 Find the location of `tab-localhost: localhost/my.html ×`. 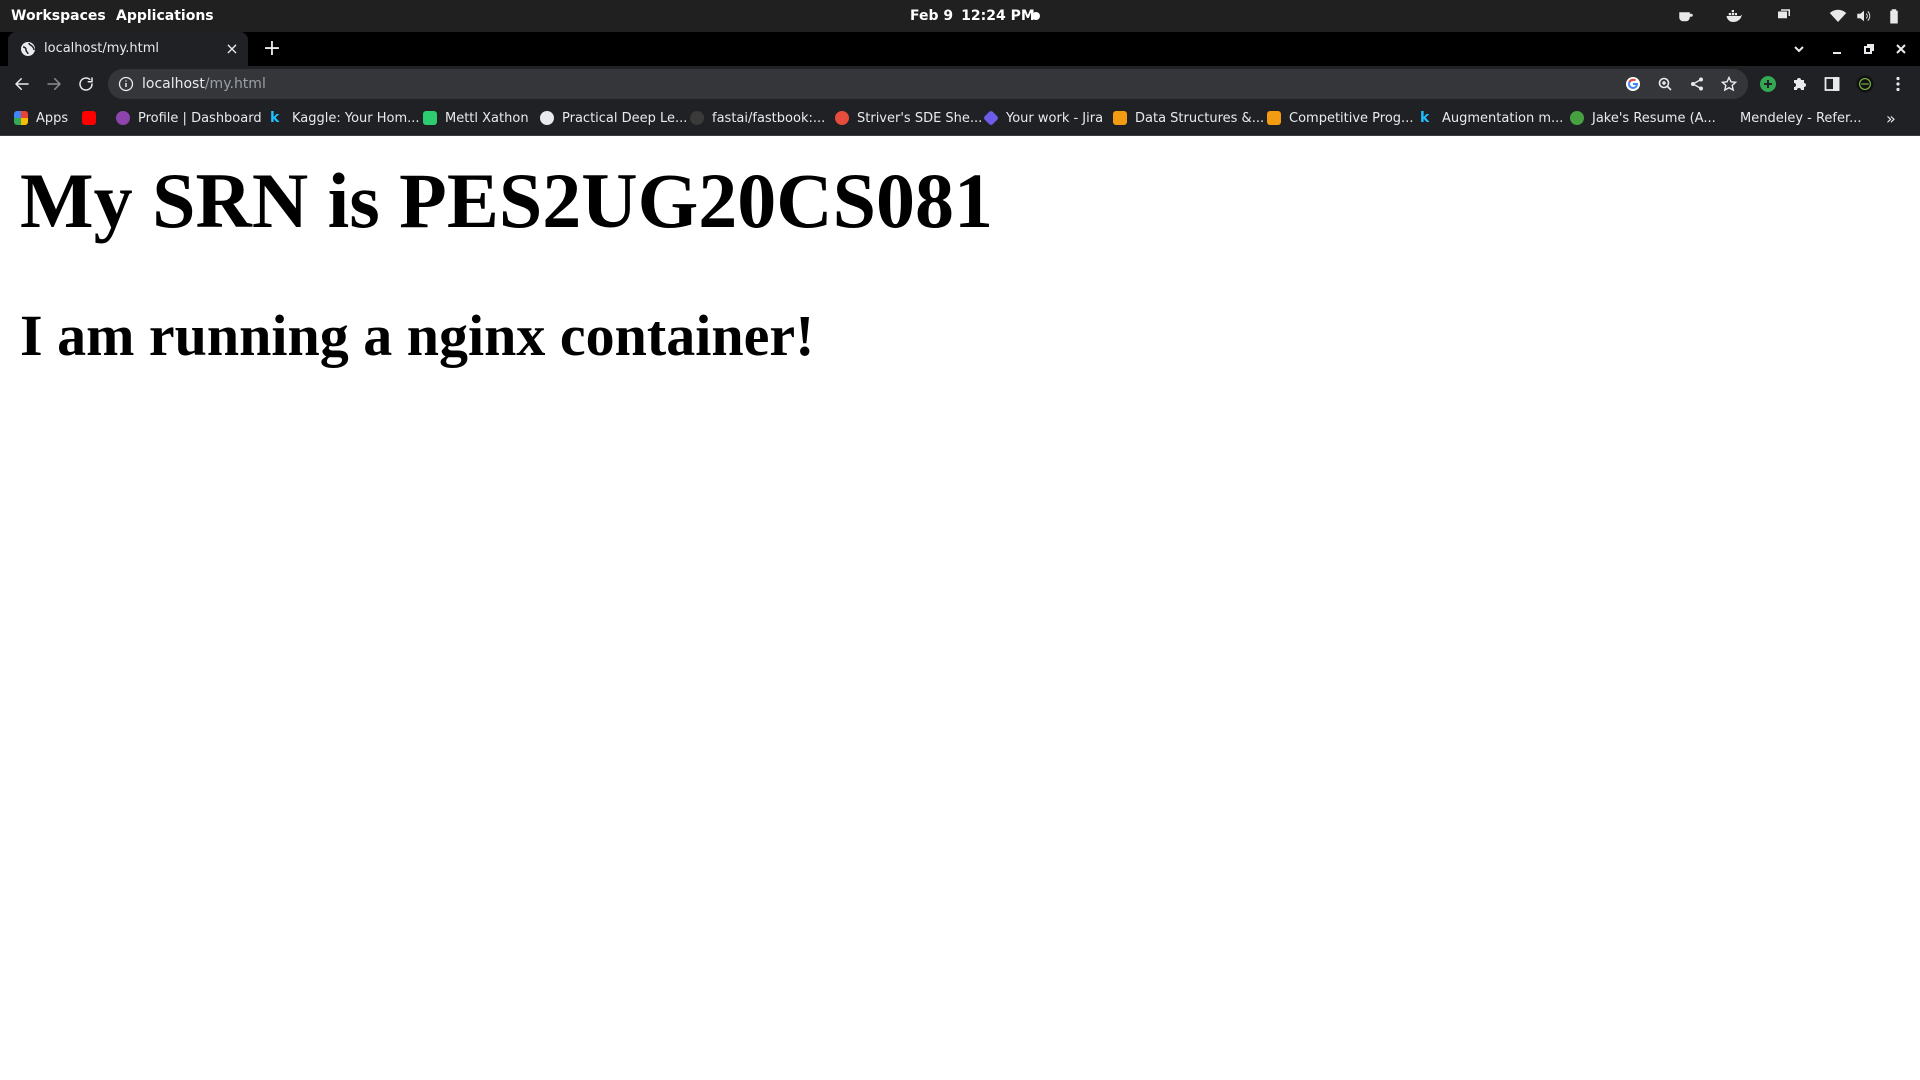

tab-localhost: localhost/my.html × is located at coordinates (128, 49).